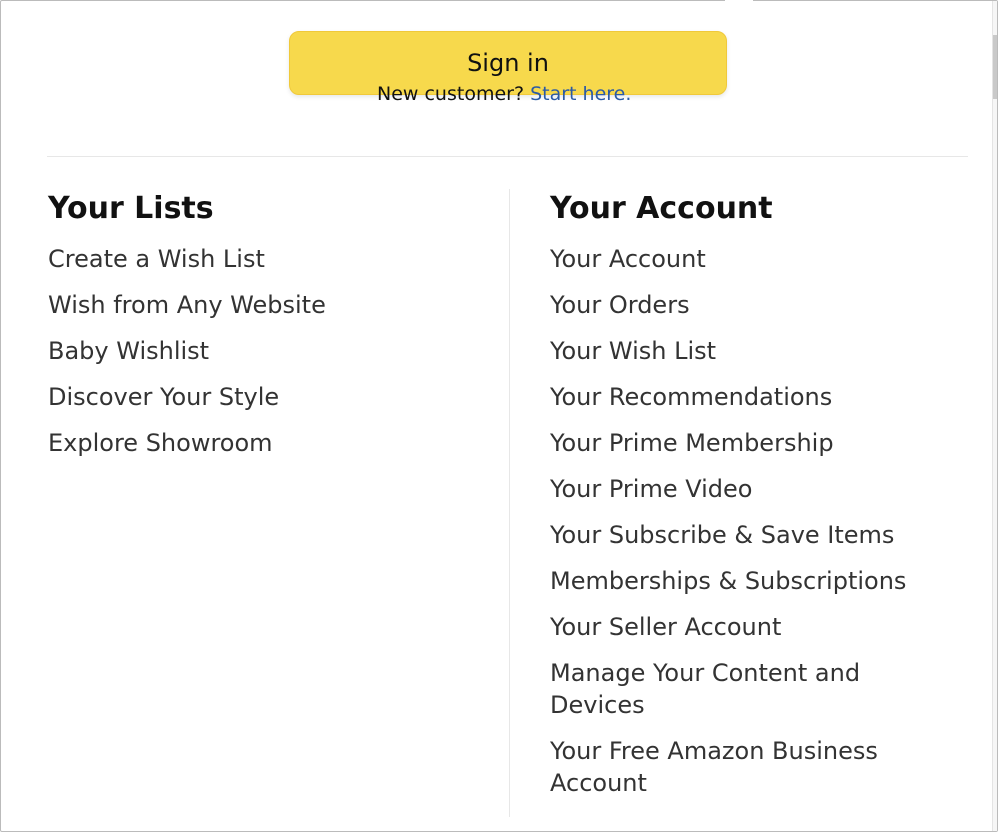  Describe the element at coordinates (740, 767) in the screenshot. I see `menu-item-free-amazon-business-account: Your Free Amazon Business Account` at that location.